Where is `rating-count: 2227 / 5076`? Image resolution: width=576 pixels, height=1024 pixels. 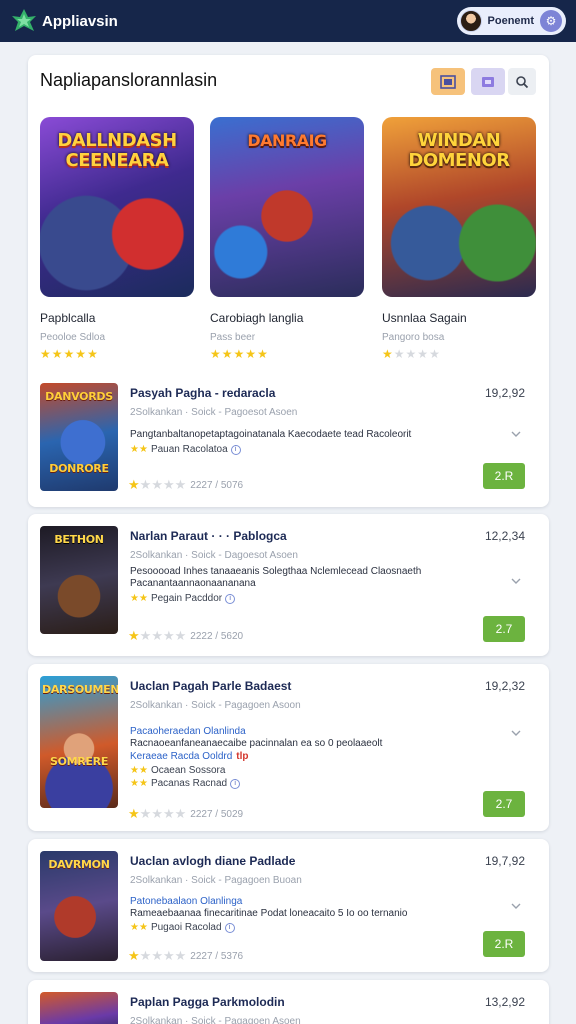
rating-count: 2227 / 5076 is located at coordinates (217, 485).